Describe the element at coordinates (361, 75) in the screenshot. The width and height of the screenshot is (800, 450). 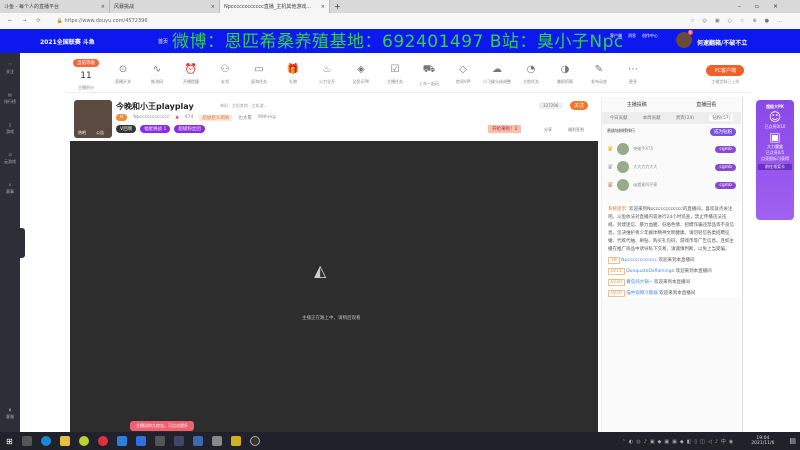
I see `toolbar-pk: ◈ 全民乐PK` at that location.